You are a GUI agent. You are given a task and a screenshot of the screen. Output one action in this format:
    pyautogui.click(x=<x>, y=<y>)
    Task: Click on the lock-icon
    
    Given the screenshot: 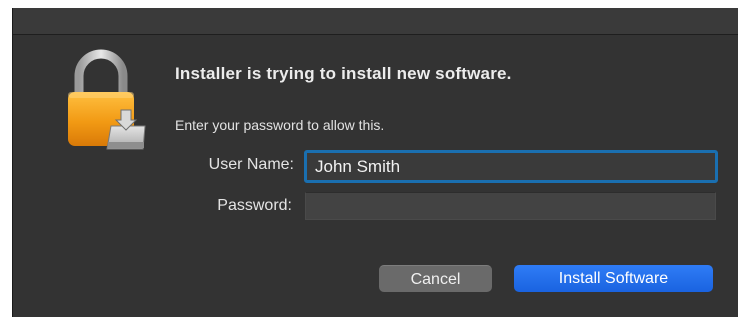 What is the action you would take?
    pyautogui.click(x=107, y=99)
    